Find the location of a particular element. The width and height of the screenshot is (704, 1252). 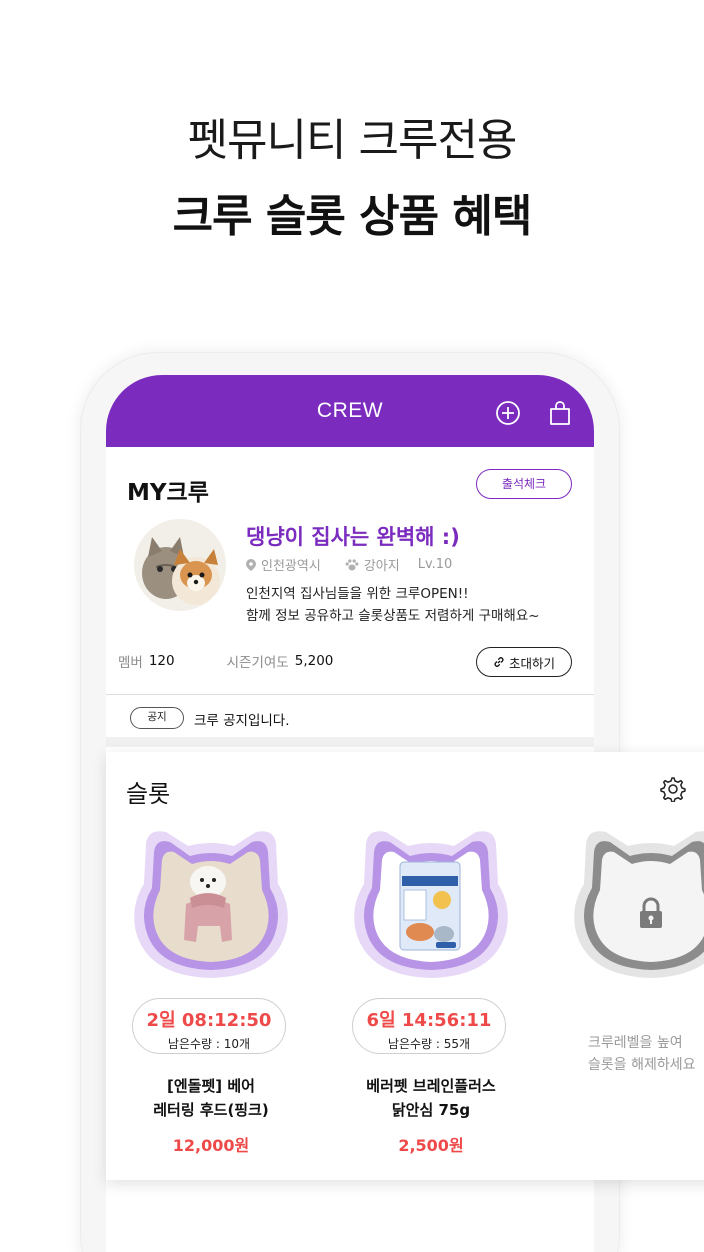

app-header: CREW is located at coordinates (350, 411).